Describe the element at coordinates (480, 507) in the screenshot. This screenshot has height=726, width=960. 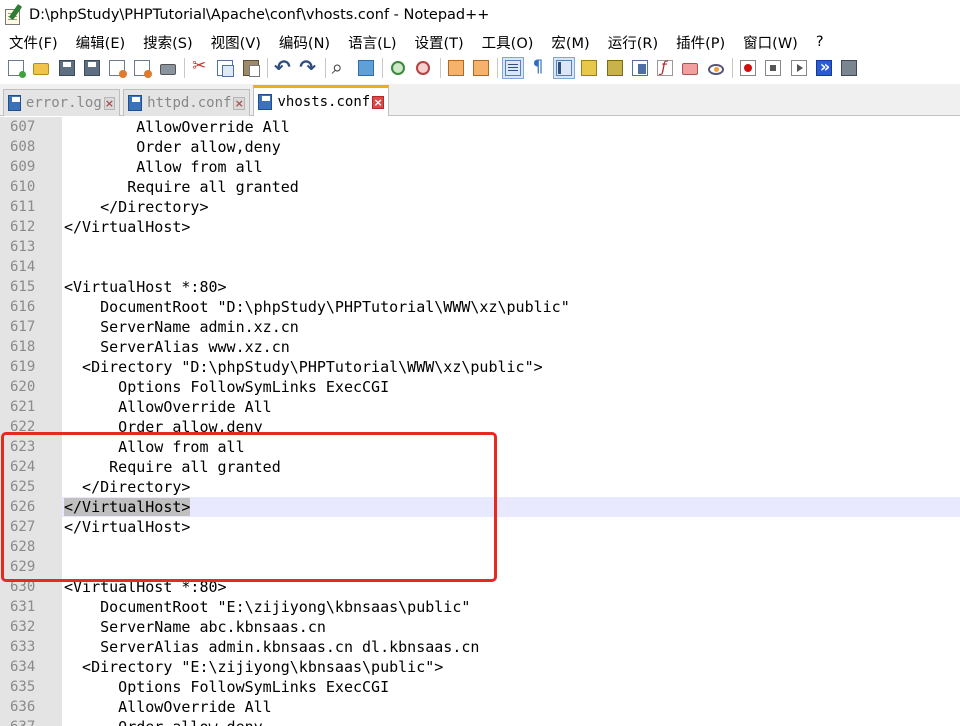
I see `code-line: 626 </VirtualHost>` at that location.